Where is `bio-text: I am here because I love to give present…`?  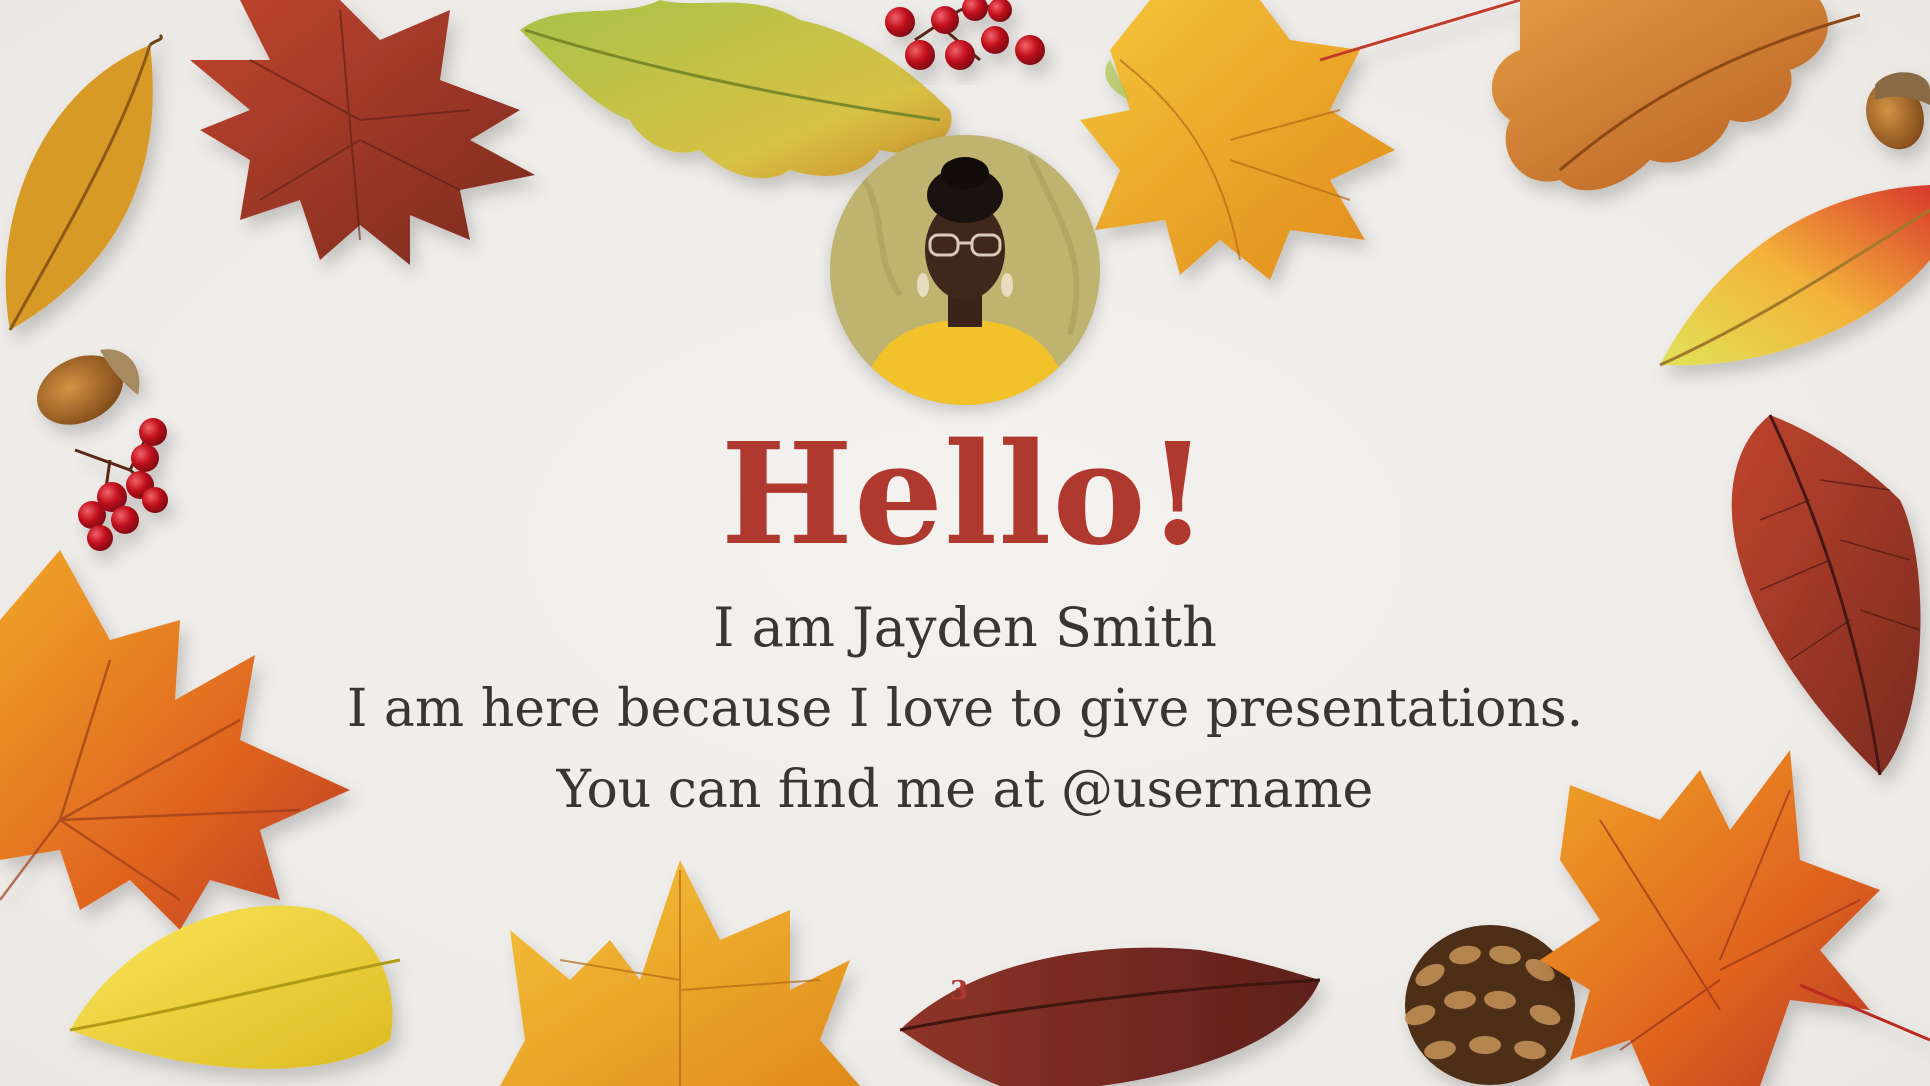
bio-text: I am here because I love to give present… is located at coordinates (965, 709).